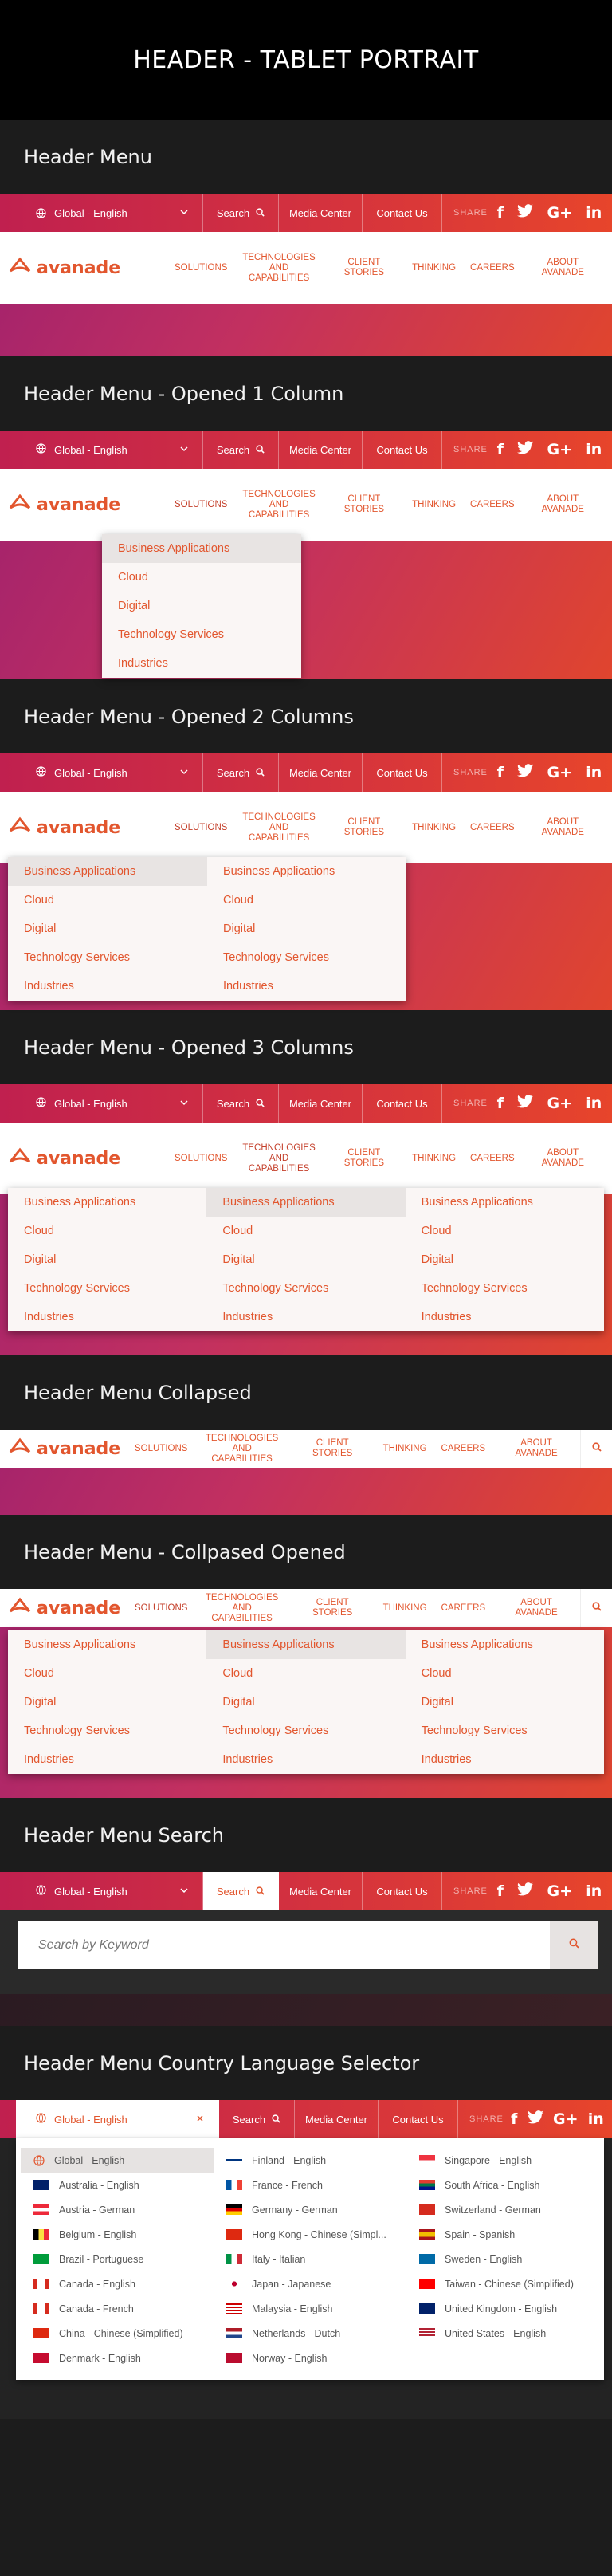  I want to click on search-button, so click(596, 1608).